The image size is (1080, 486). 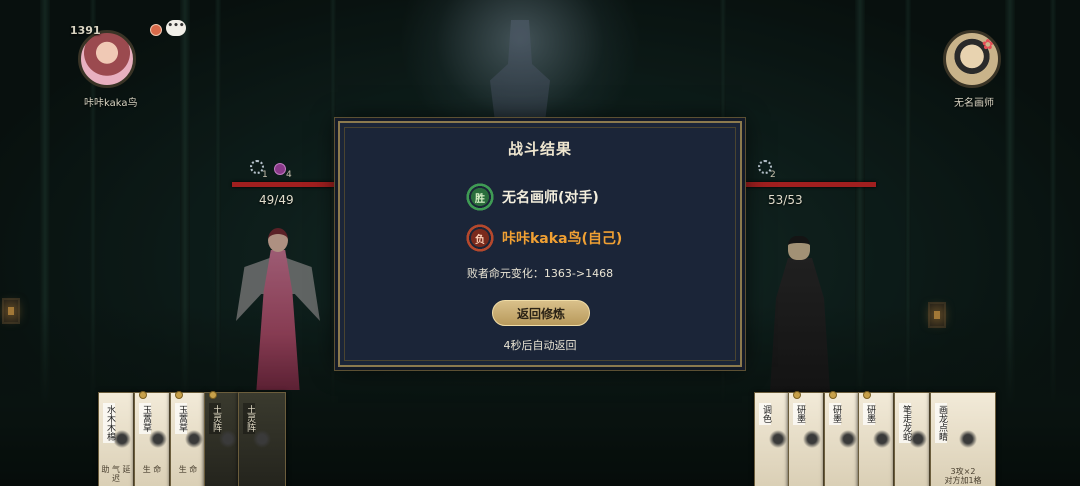 I want to click on opponent-avatar: ✿, so click(x=972, y=59).